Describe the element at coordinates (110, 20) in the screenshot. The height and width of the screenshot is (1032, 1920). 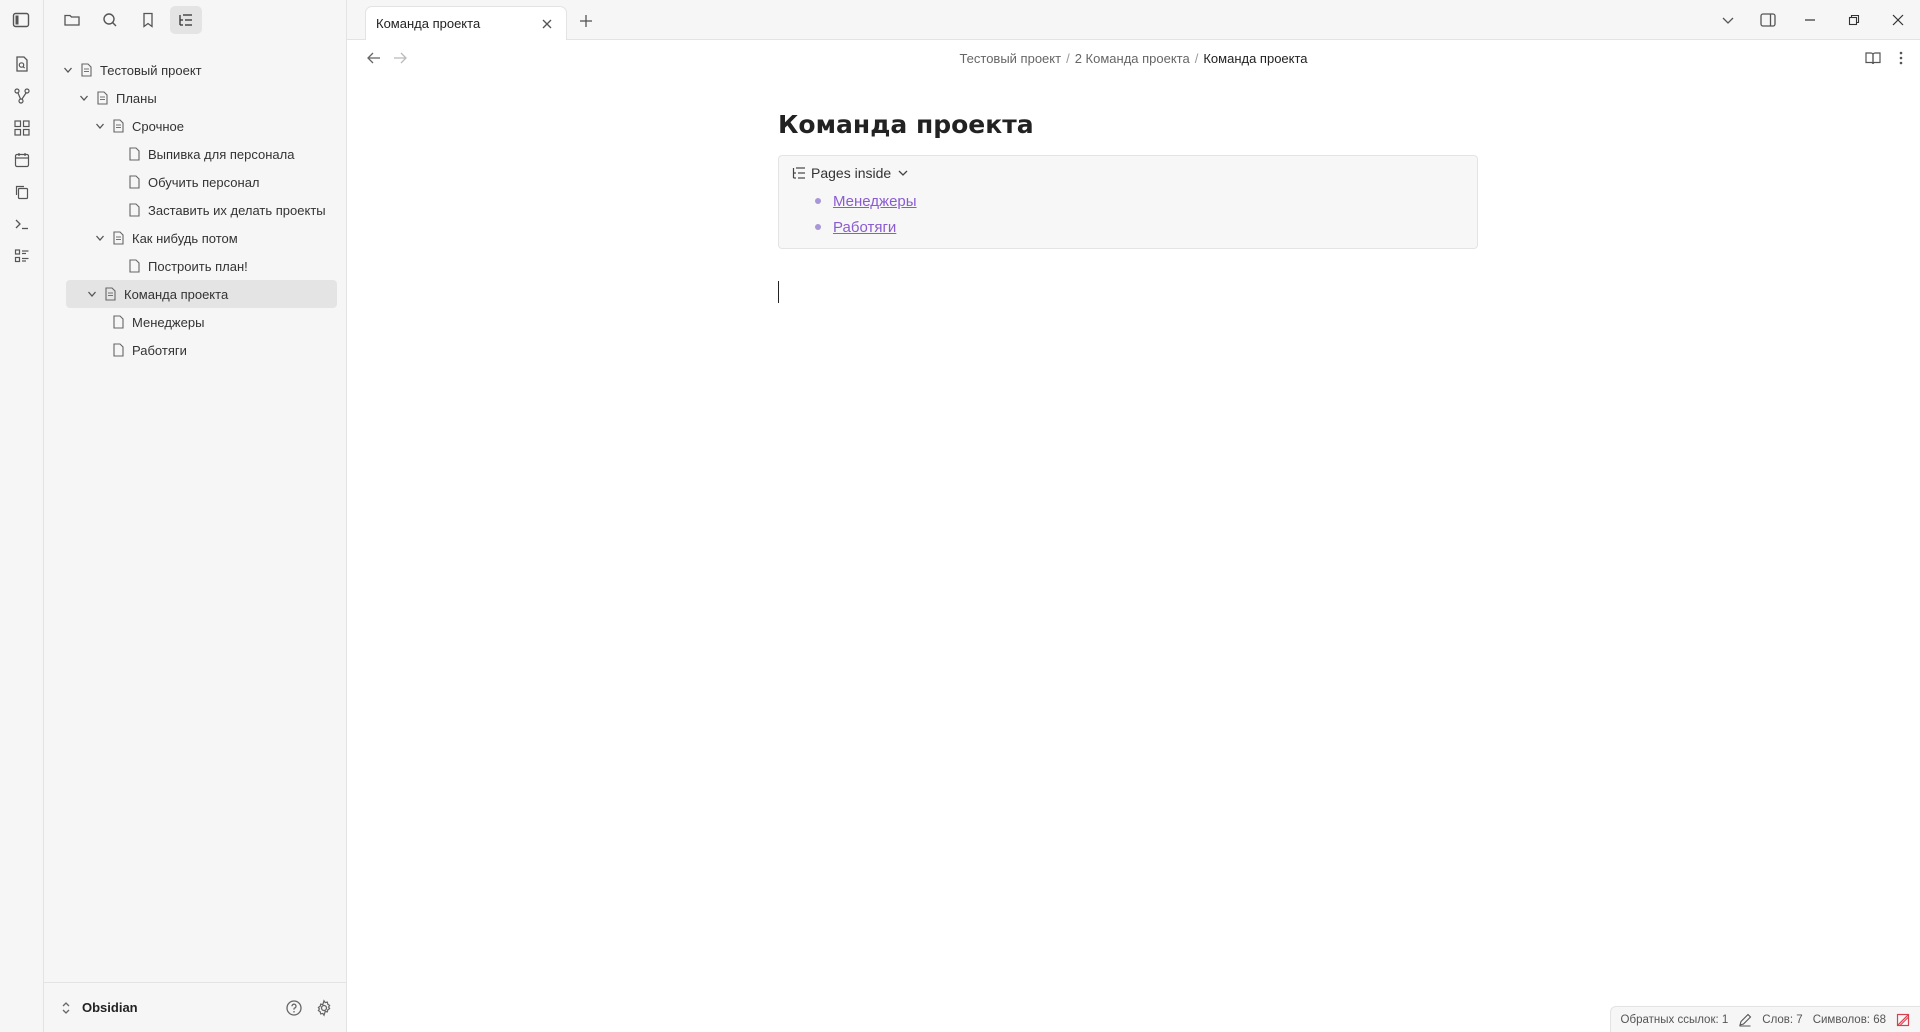
I see `search-icon` at that location.